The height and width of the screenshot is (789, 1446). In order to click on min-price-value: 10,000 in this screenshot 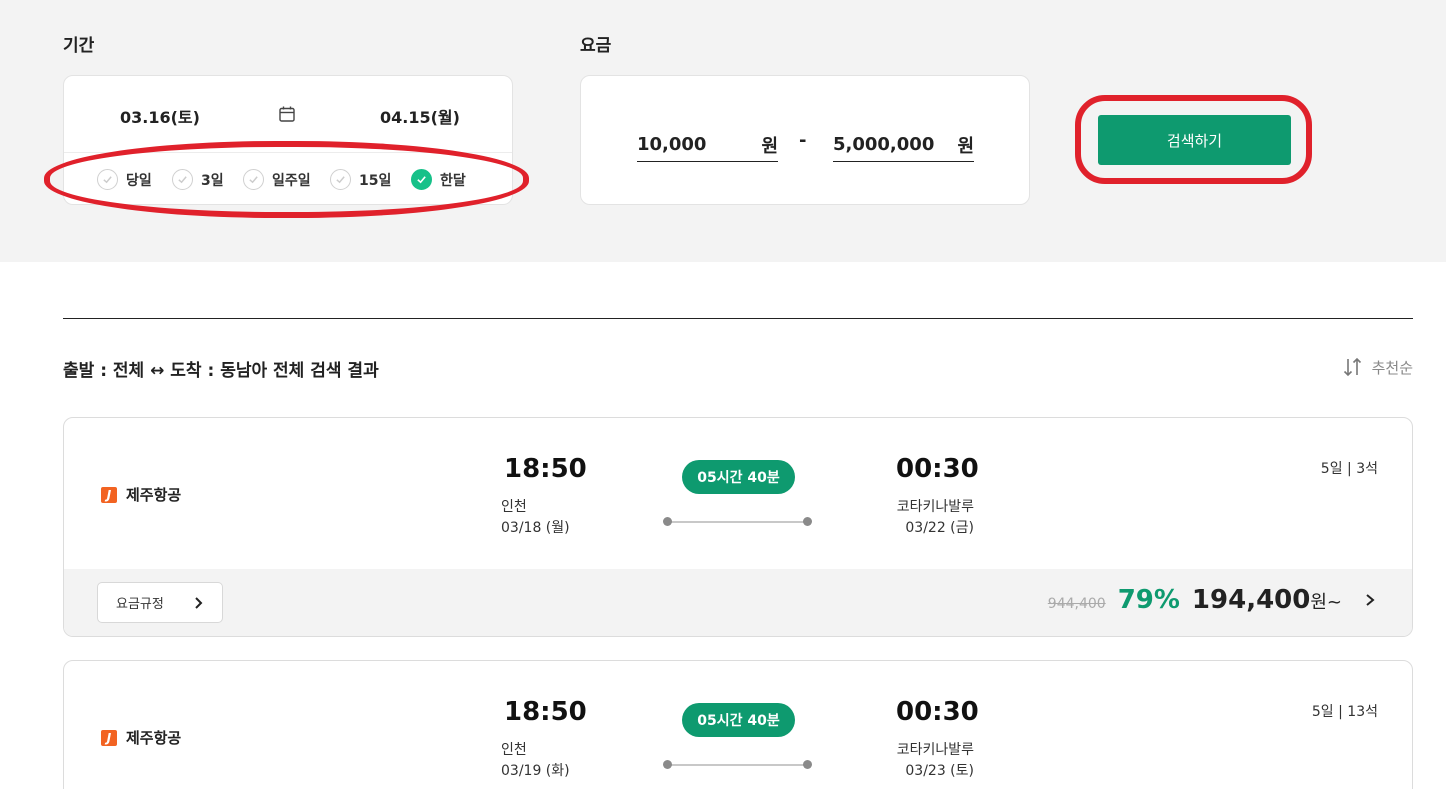, I will do `click(672, 144)`.